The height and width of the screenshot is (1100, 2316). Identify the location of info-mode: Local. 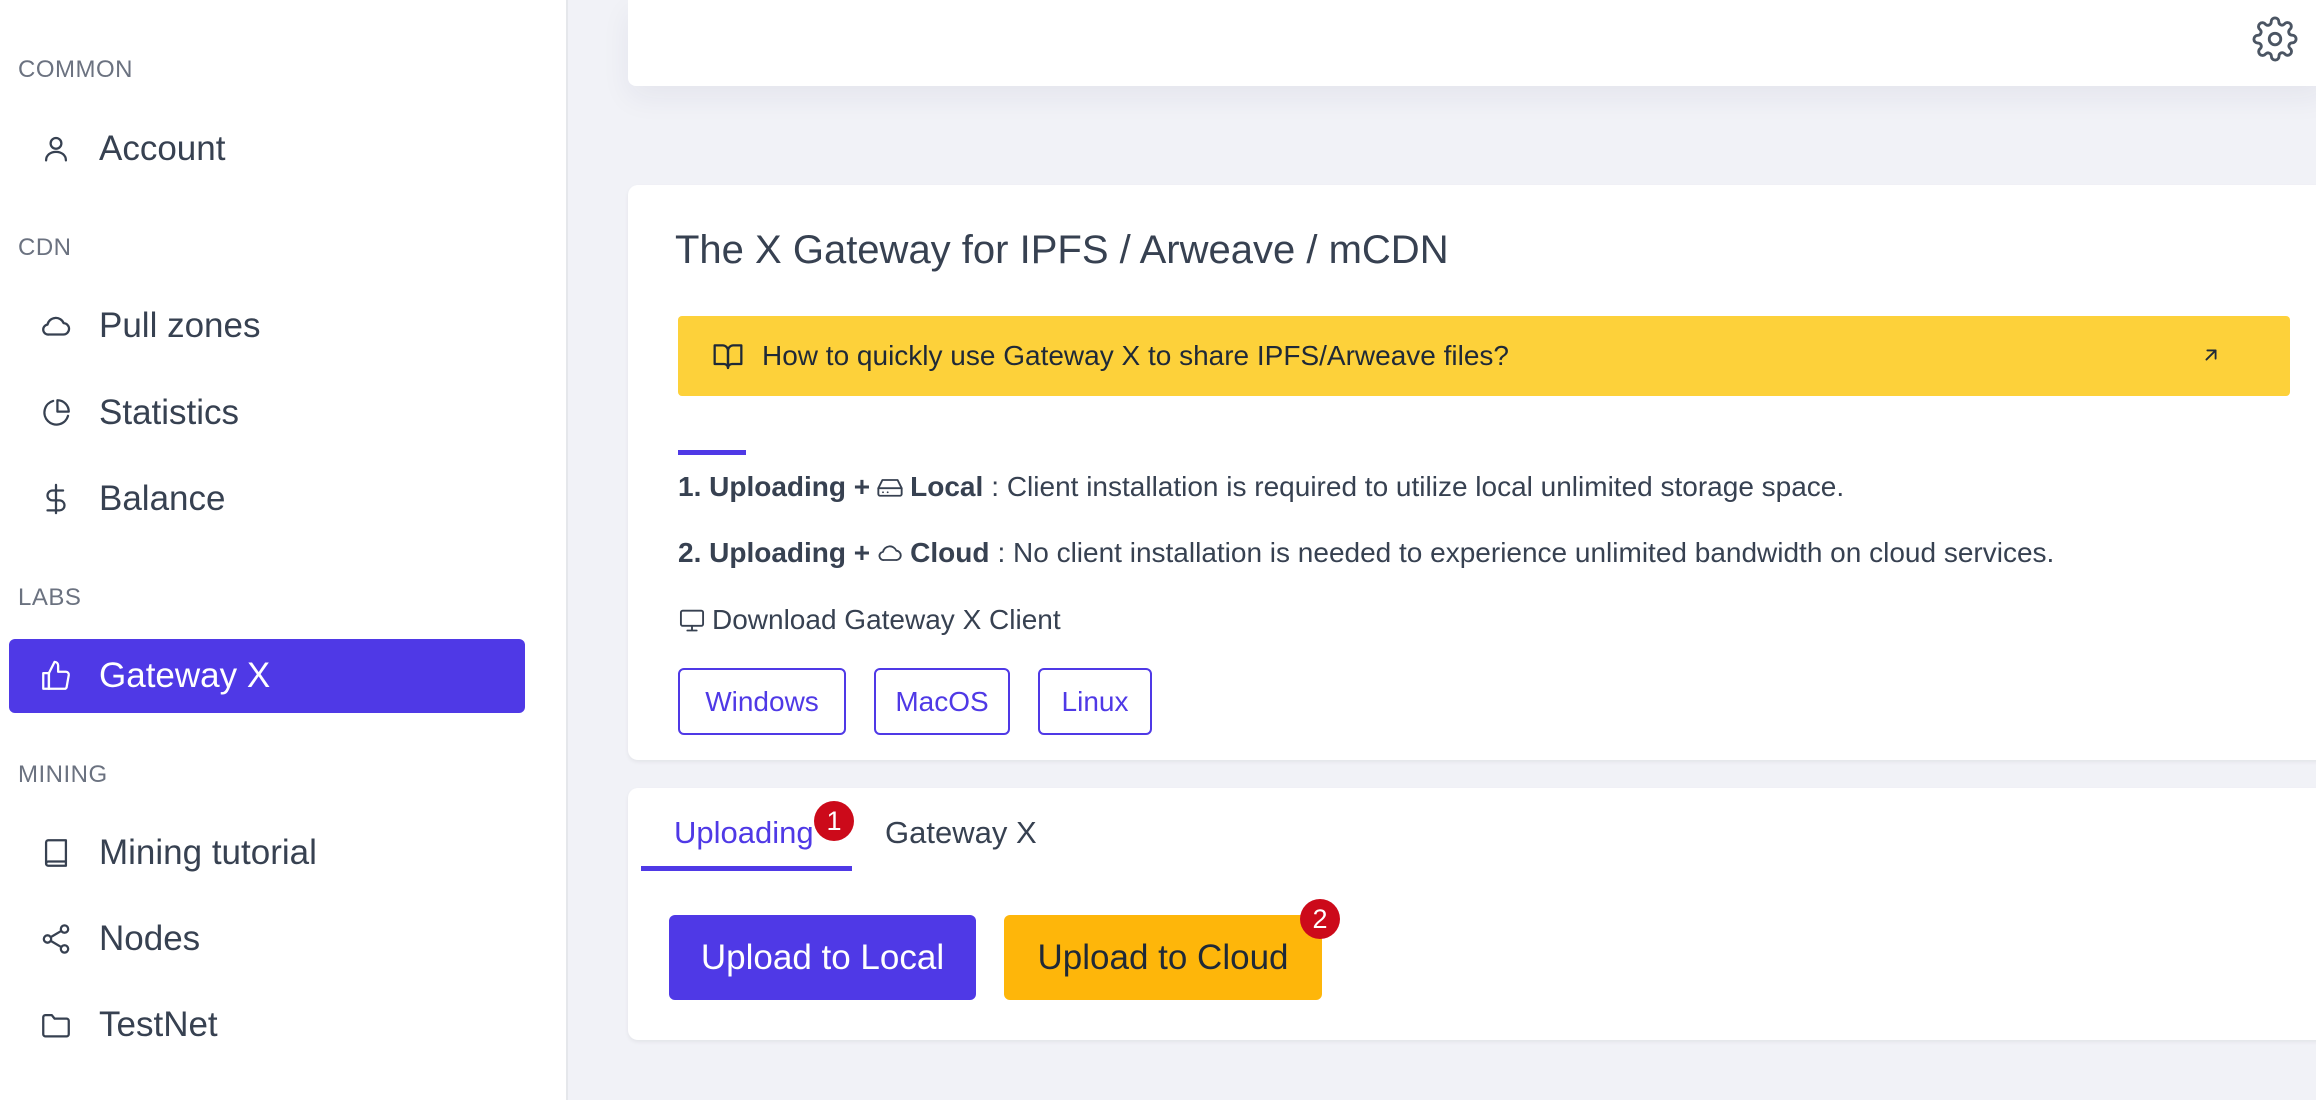
(947, 486).